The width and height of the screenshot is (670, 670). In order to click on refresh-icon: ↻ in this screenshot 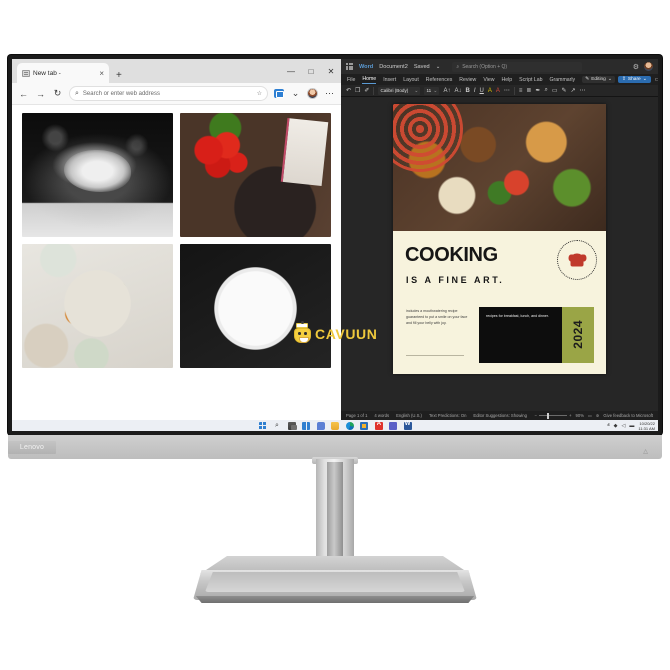, I will do `click(57, 93)`.